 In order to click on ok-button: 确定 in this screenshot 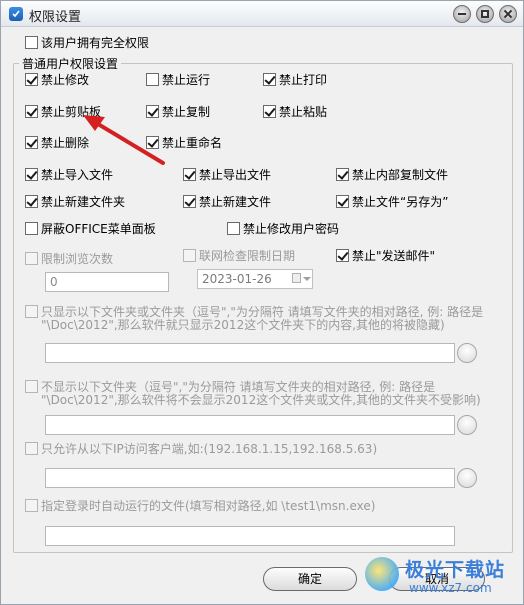, I will do `click(310, 579)`.